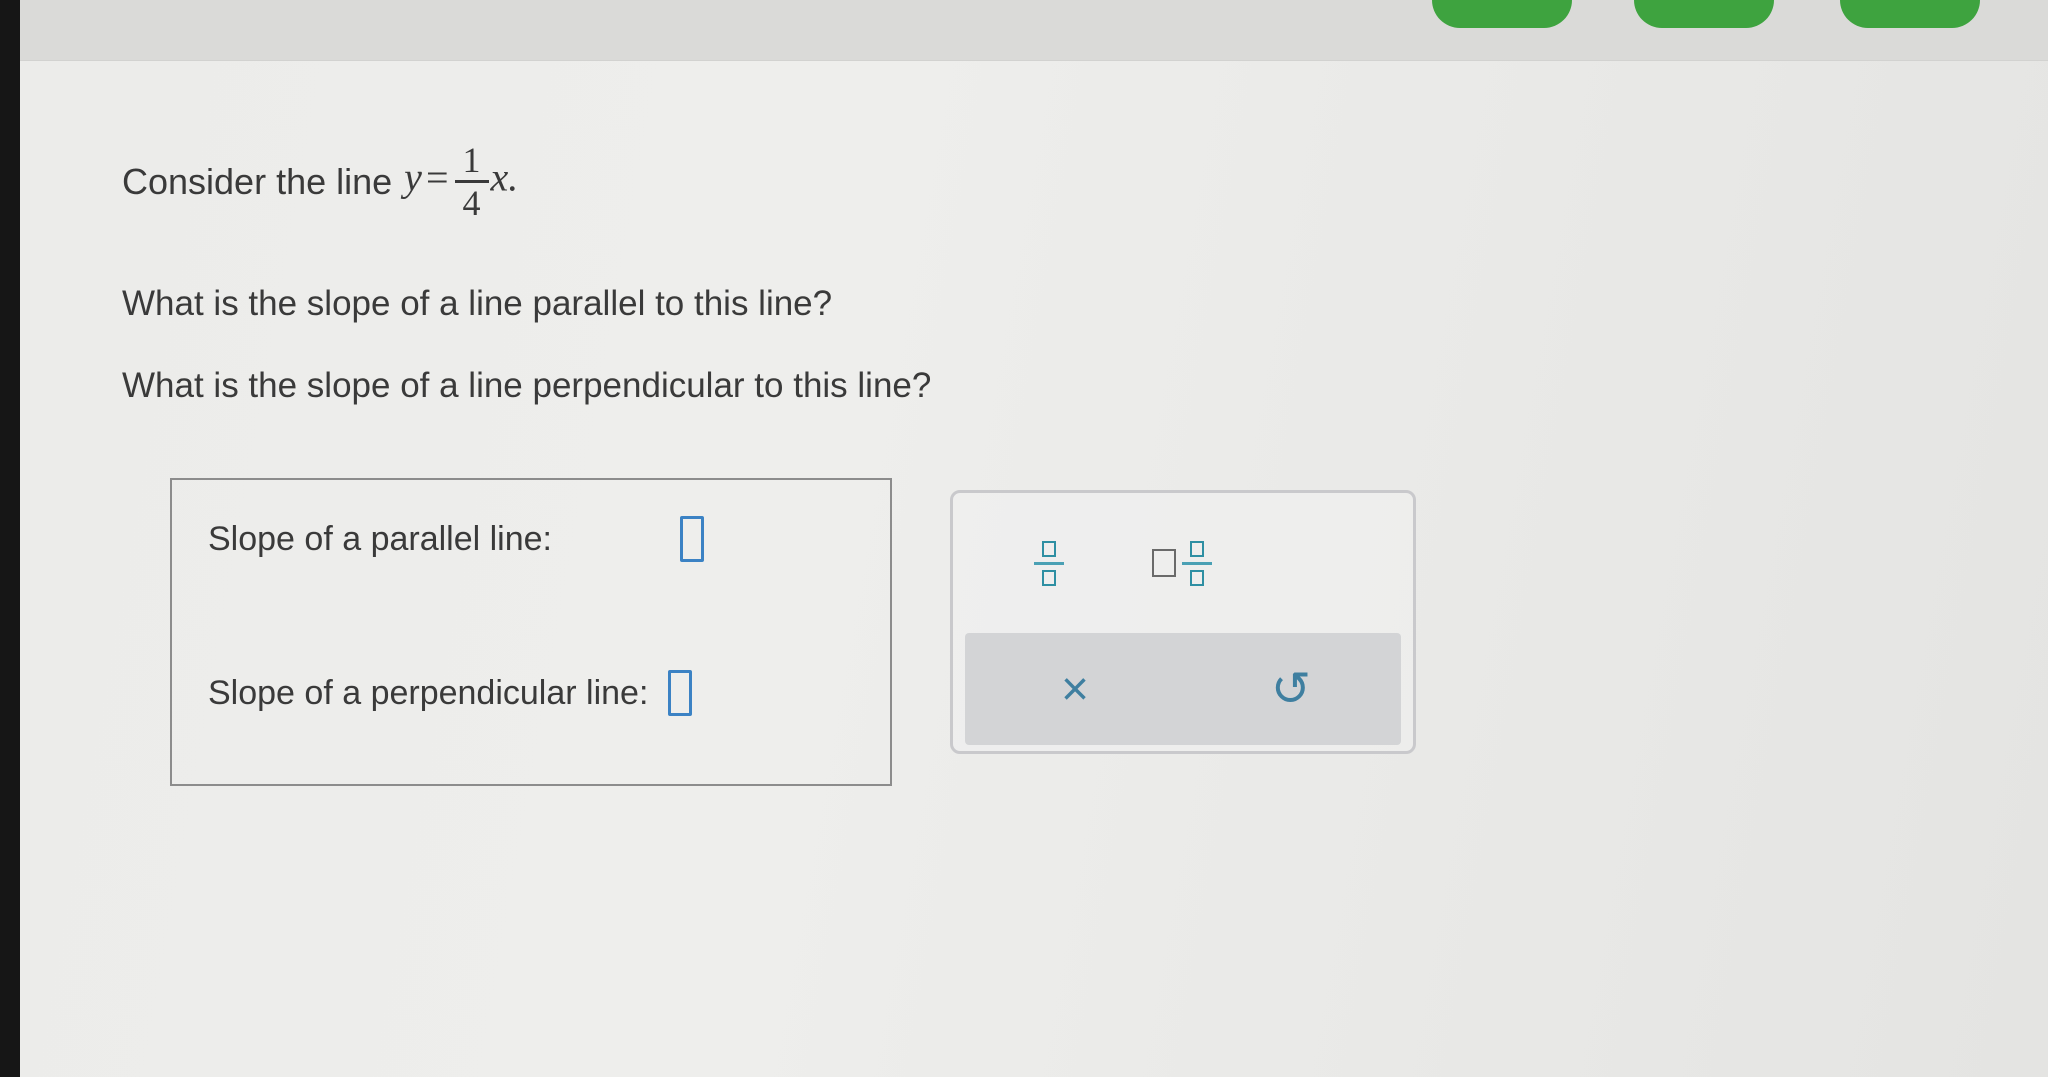 This screenshot has height=1077, width=2048. I want to click on clear-button: ×, so click(1075, 689).